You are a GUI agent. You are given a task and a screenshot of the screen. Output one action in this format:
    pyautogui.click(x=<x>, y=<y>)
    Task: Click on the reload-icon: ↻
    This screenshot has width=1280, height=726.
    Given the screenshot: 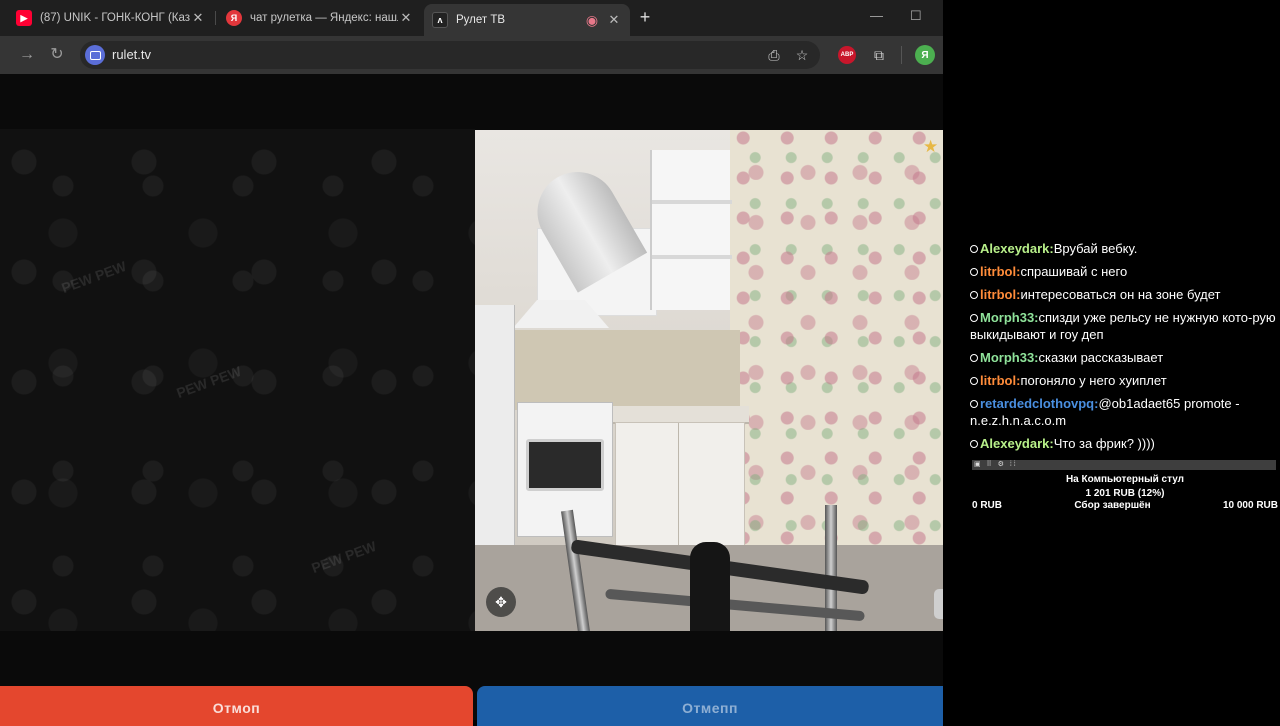 What is the action you would take?
    pyautogui.click(x=57, y=55)
    